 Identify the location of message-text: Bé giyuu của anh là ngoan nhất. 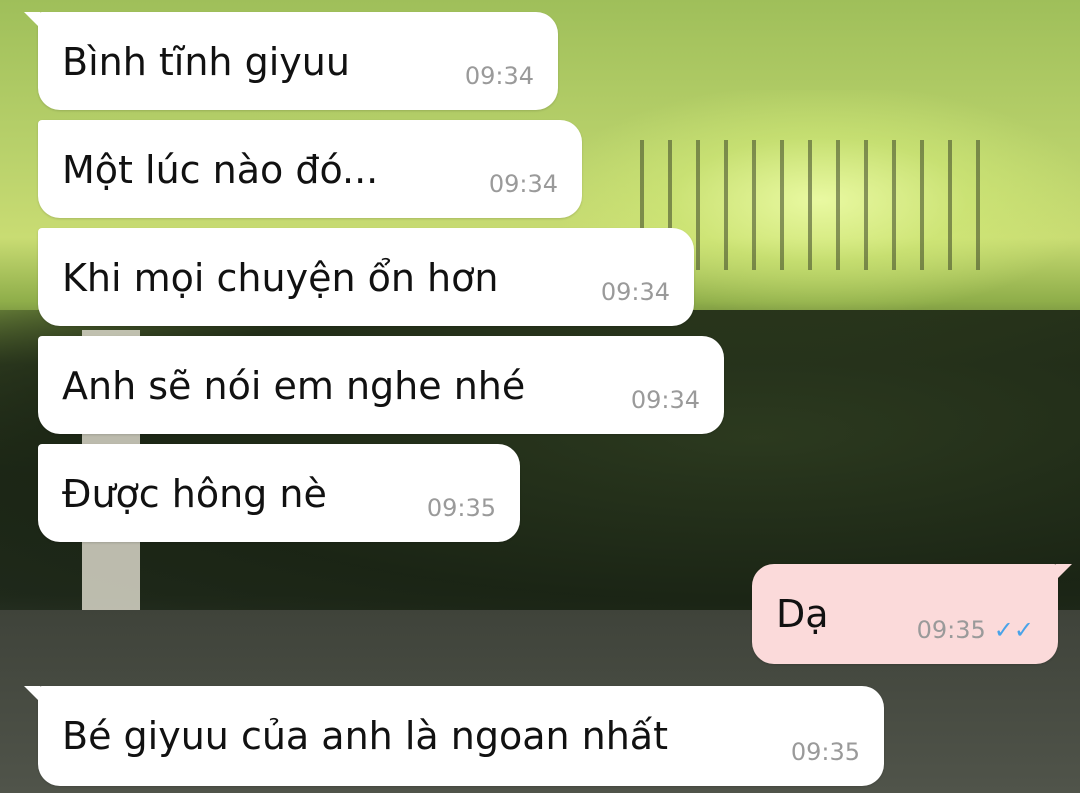
(365, 736).